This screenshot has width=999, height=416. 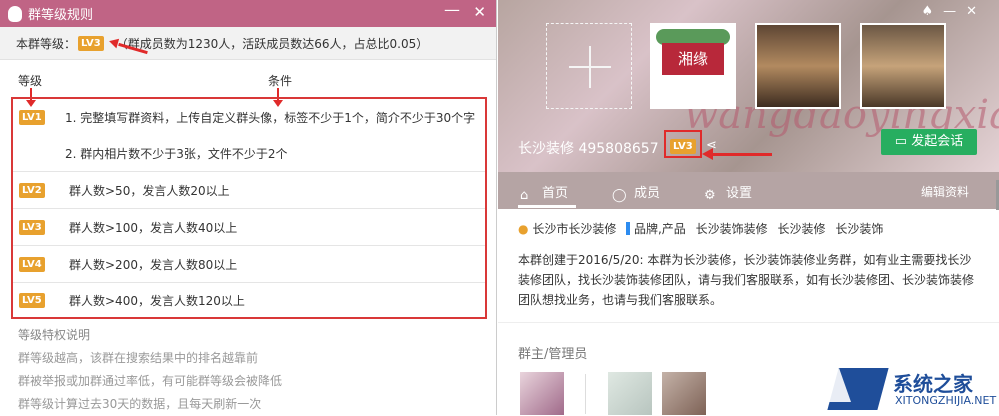 I want to click on level-row: LV5 群人数>400，发言人数120以上, so click(x=249, y=300).